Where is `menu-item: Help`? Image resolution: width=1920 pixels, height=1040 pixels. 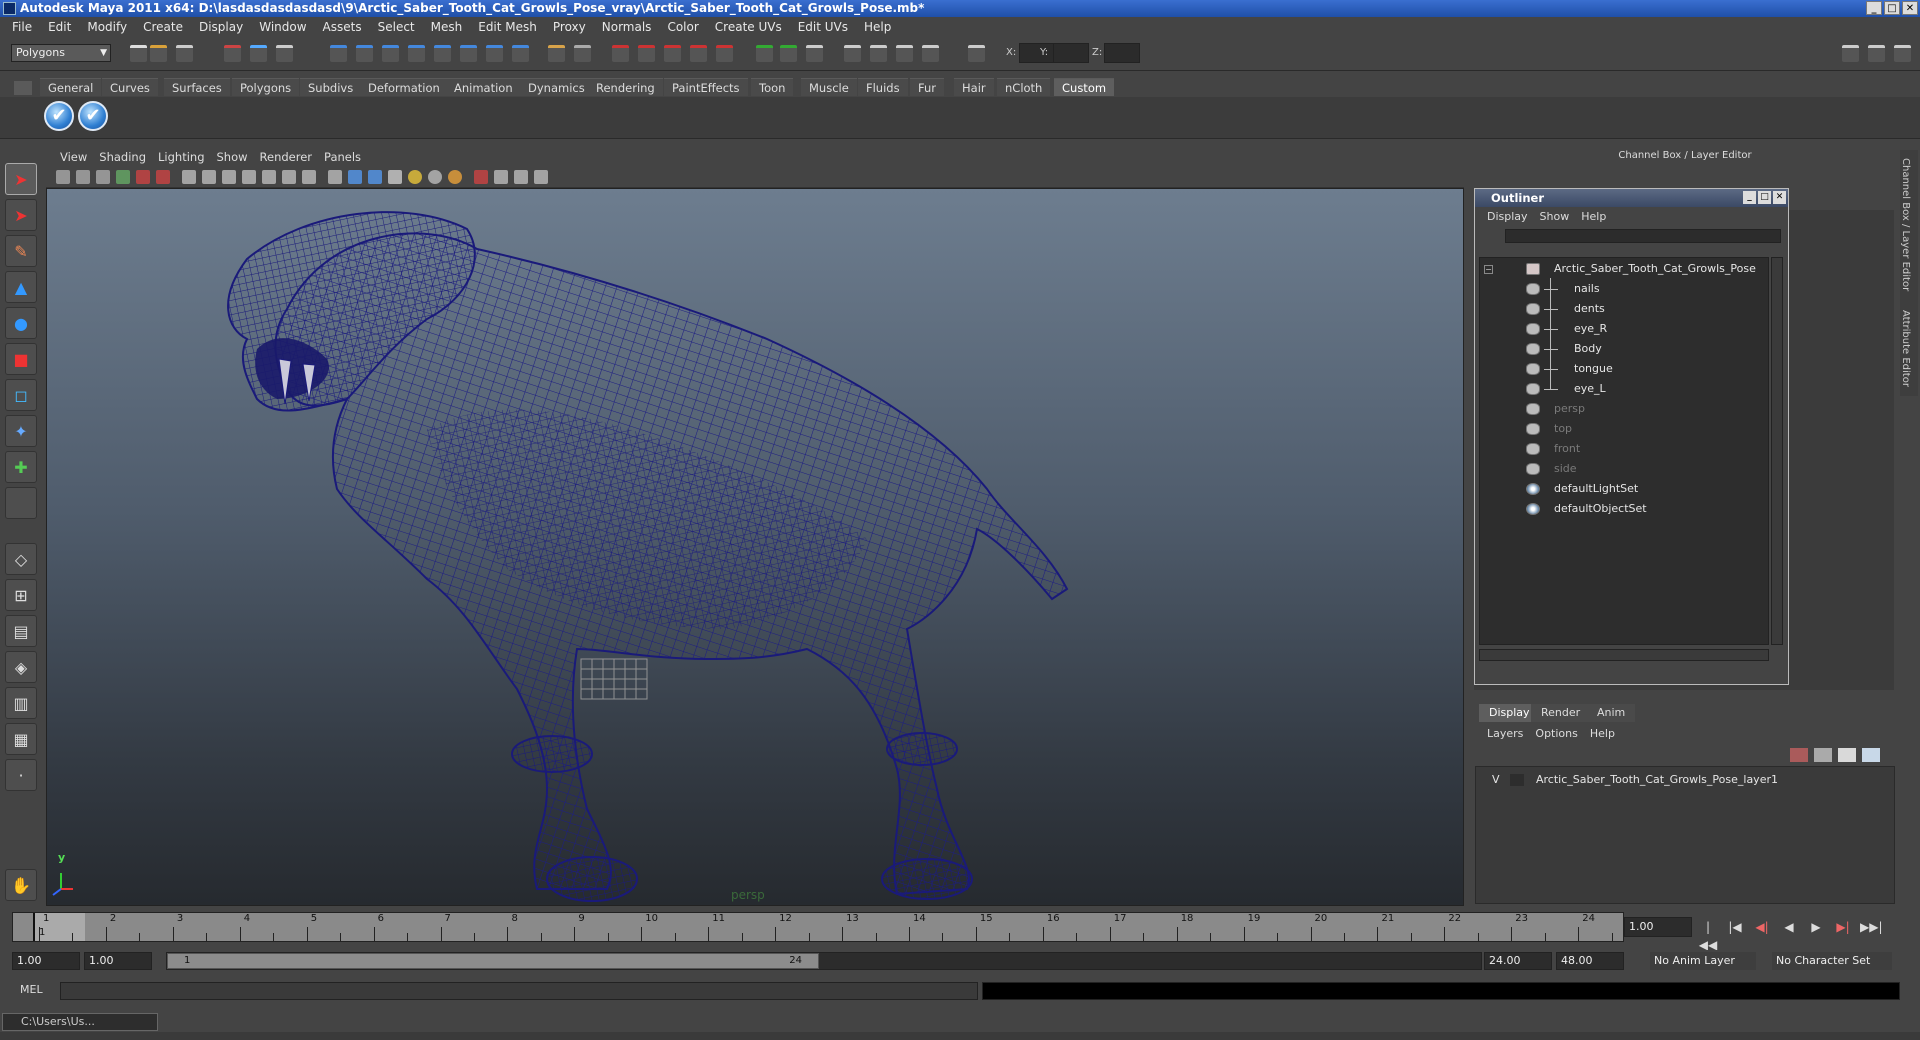
menu-item: Help is located at coordinates (877, 27).